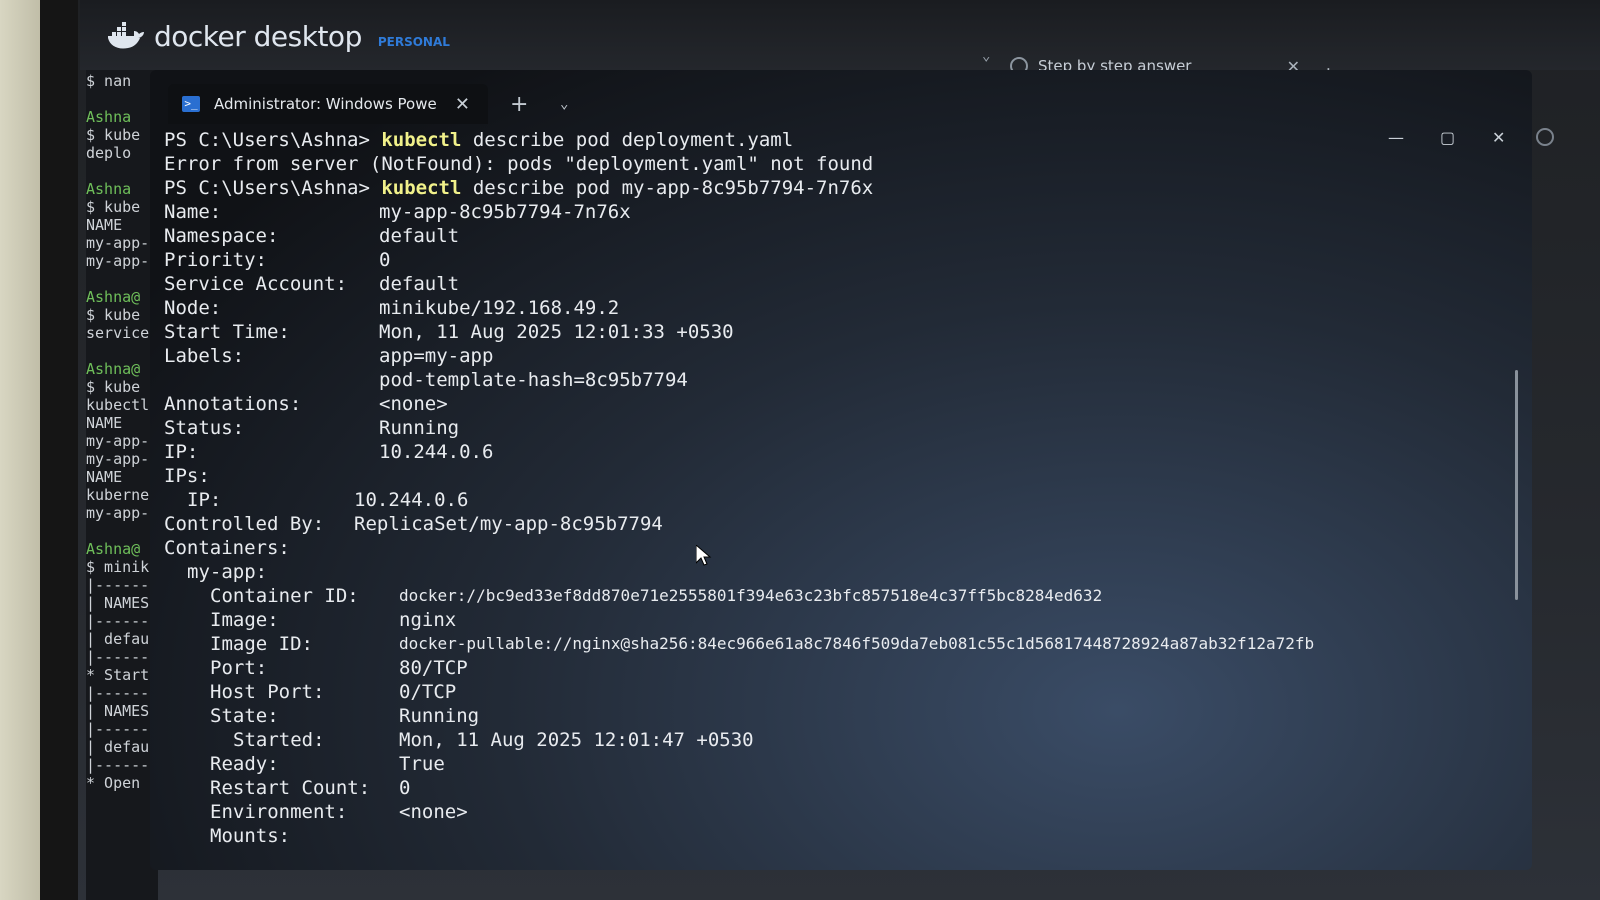 This screenshot has height=900, width=1600. What do you see at coordinates (564, 104) in the screenshot?
I see `terminal-dropdown-chevron-icon: ⌄` at bounding box center [564, 104].